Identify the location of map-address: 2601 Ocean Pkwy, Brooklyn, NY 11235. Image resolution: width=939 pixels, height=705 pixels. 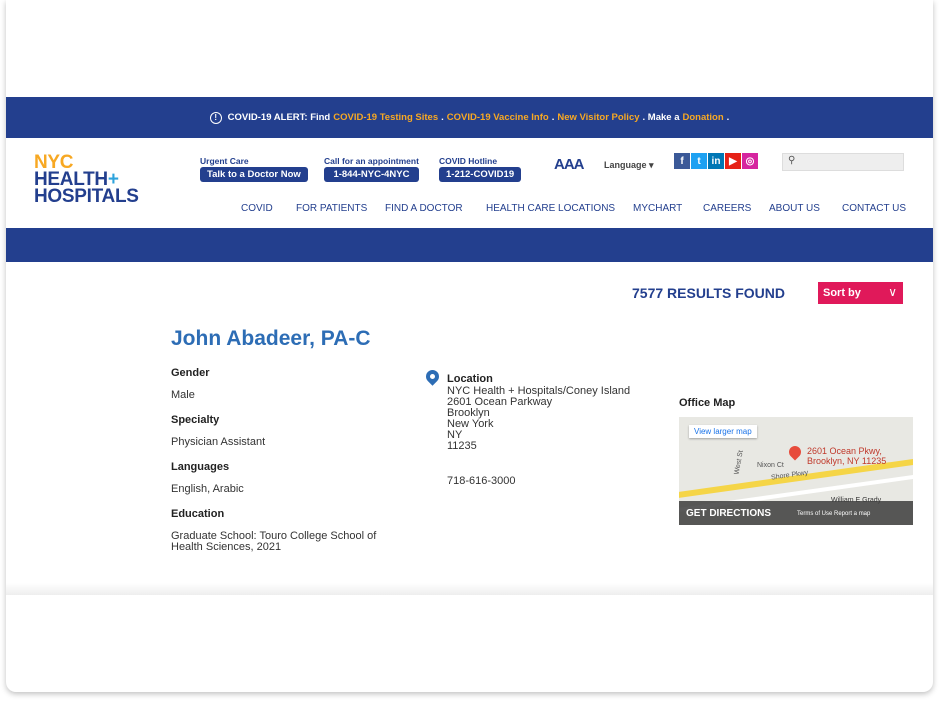
(846, 456).